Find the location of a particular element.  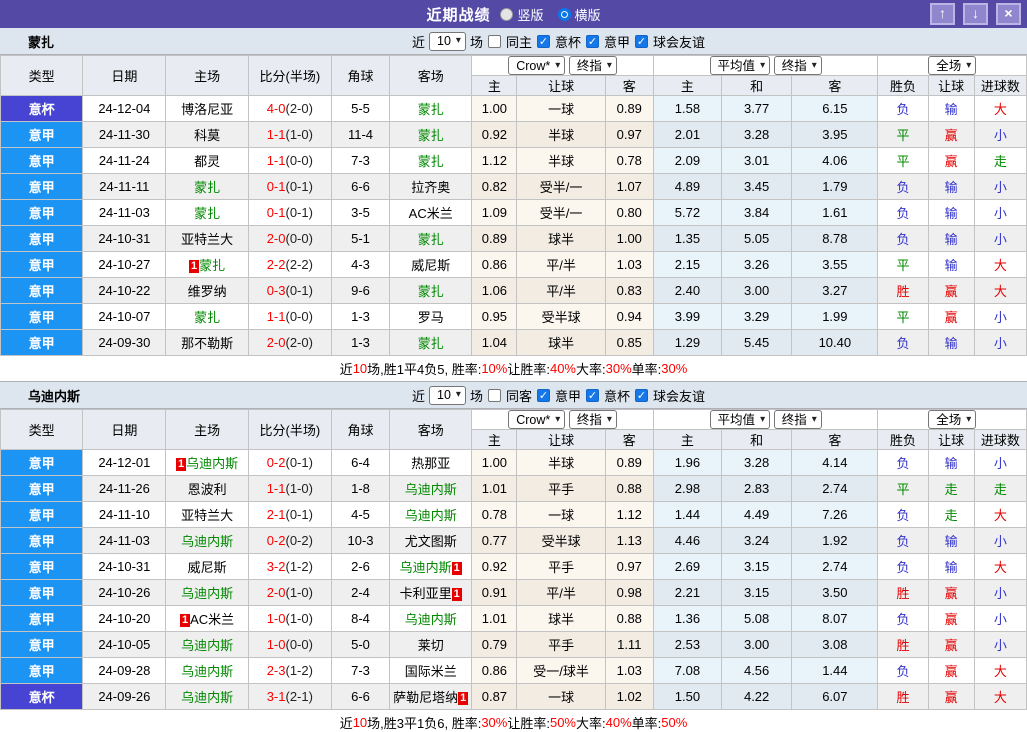

avg-home-cell: 2.01 is located at coordinates (687, 134).